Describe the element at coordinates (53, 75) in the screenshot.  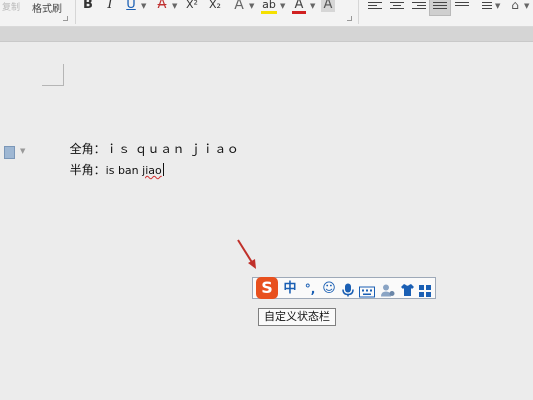
I see `page-margin-marker` at that location.